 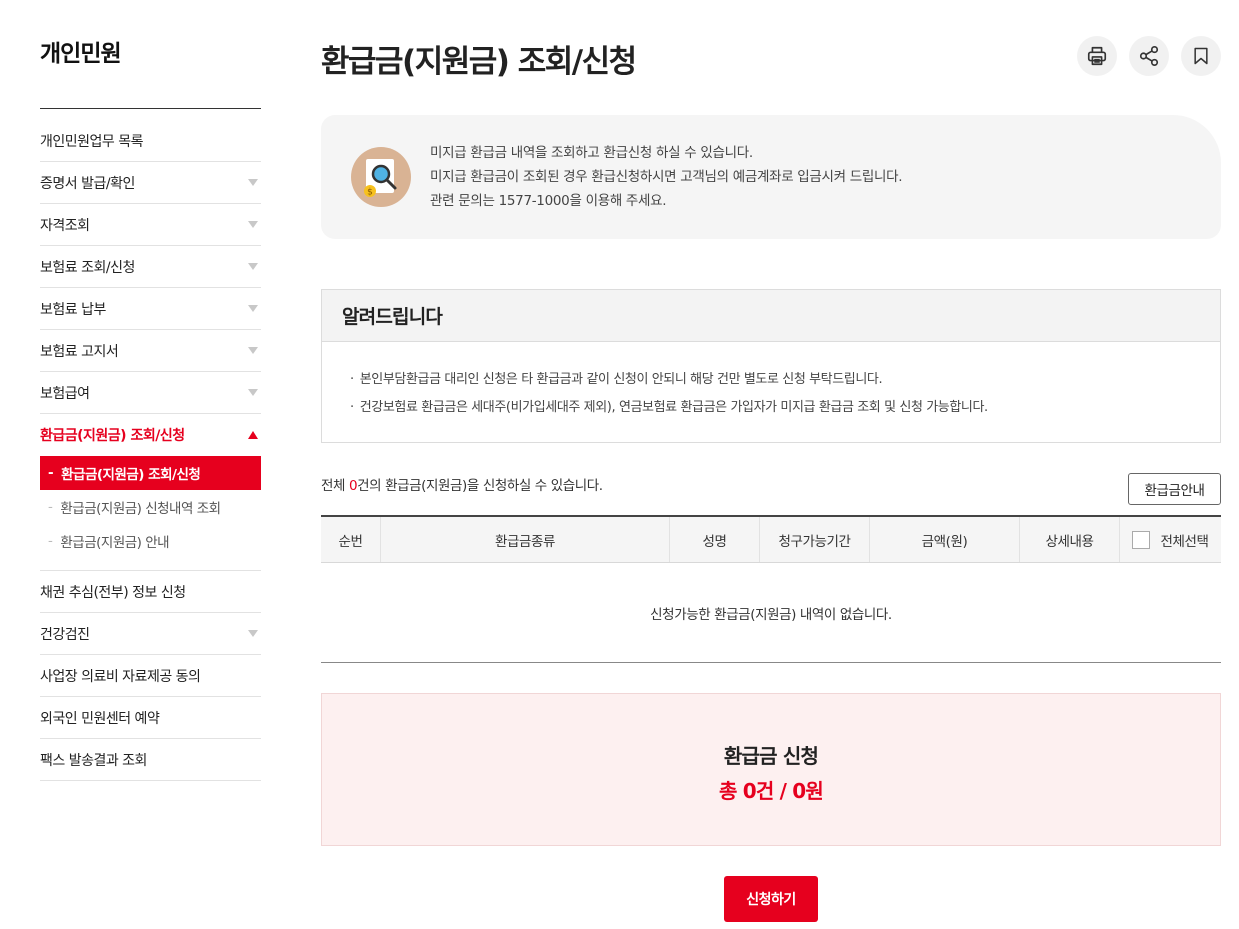 I want to click on sidebar-item-refund: 환급금(지원금) 조회/신청, so click(x=150, y=435).